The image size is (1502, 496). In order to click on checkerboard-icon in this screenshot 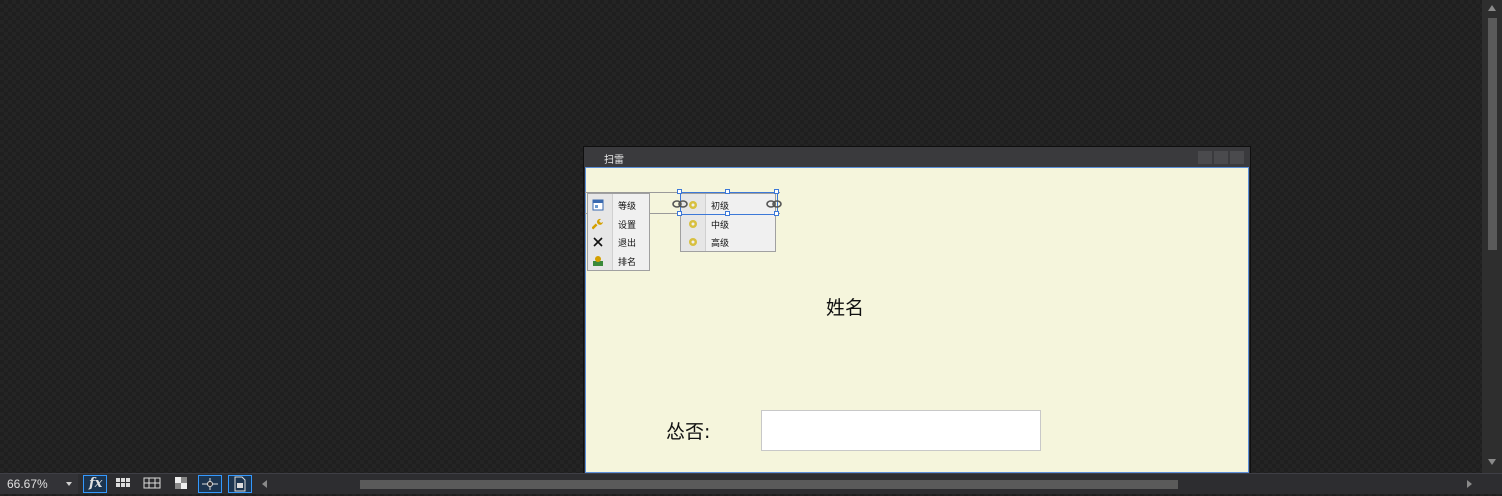, I will do `click(181, 483)`.